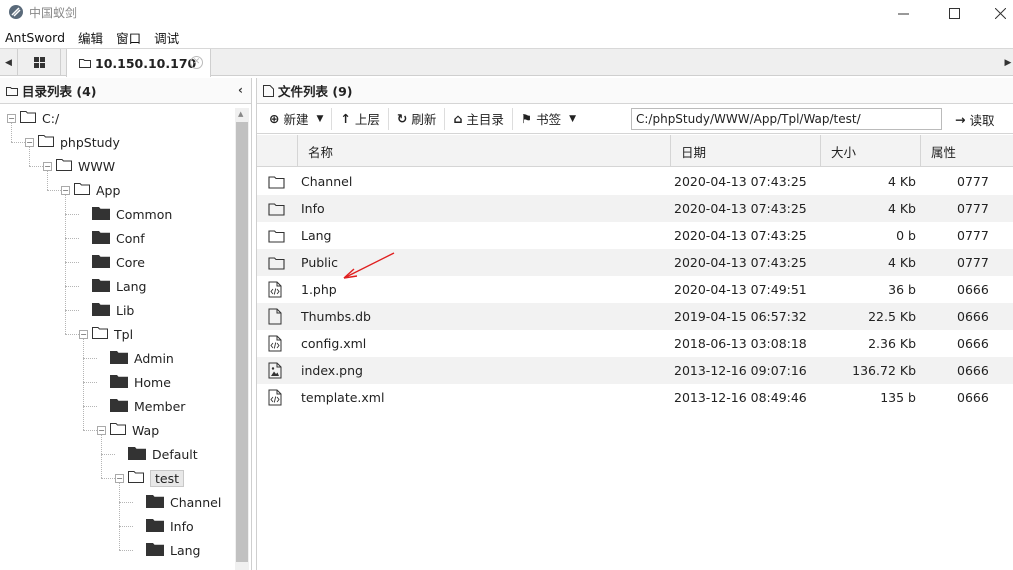 The height and width of the screenshot is (570, 1013). Describe the element at coordinates (320, 118) in the screenshot. I see `caret-down-icon: ▼` at that location.